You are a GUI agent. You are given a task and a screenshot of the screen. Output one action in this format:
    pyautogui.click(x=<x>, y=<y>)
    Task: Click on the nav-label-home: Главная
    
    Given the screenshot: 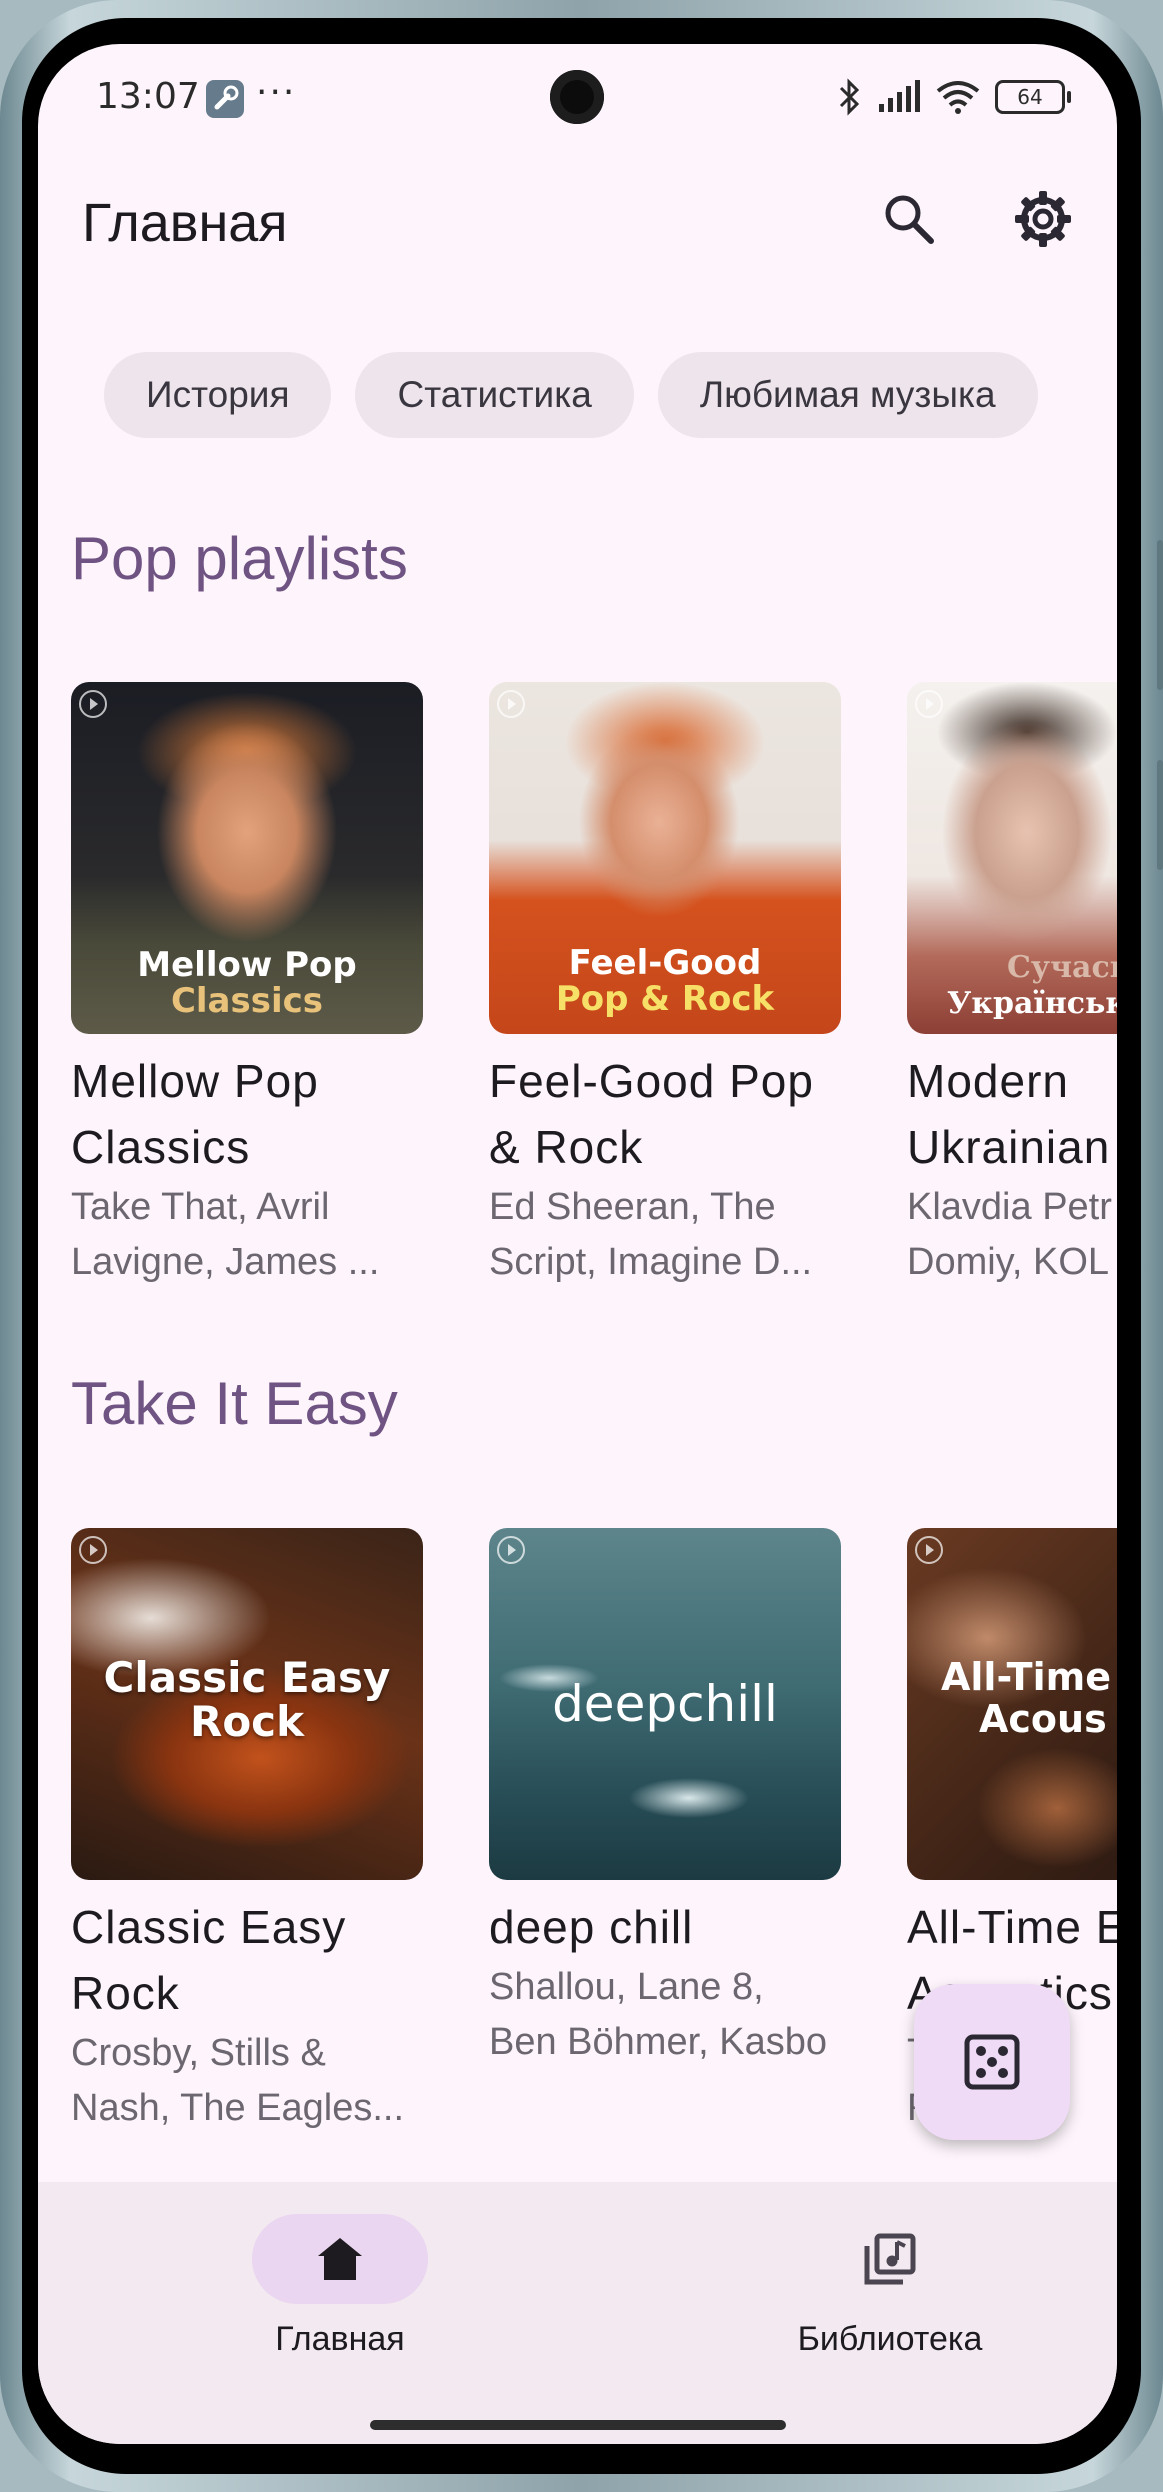 What is the action you would take?
    pyautogui.click(x=340, y=2339)
    